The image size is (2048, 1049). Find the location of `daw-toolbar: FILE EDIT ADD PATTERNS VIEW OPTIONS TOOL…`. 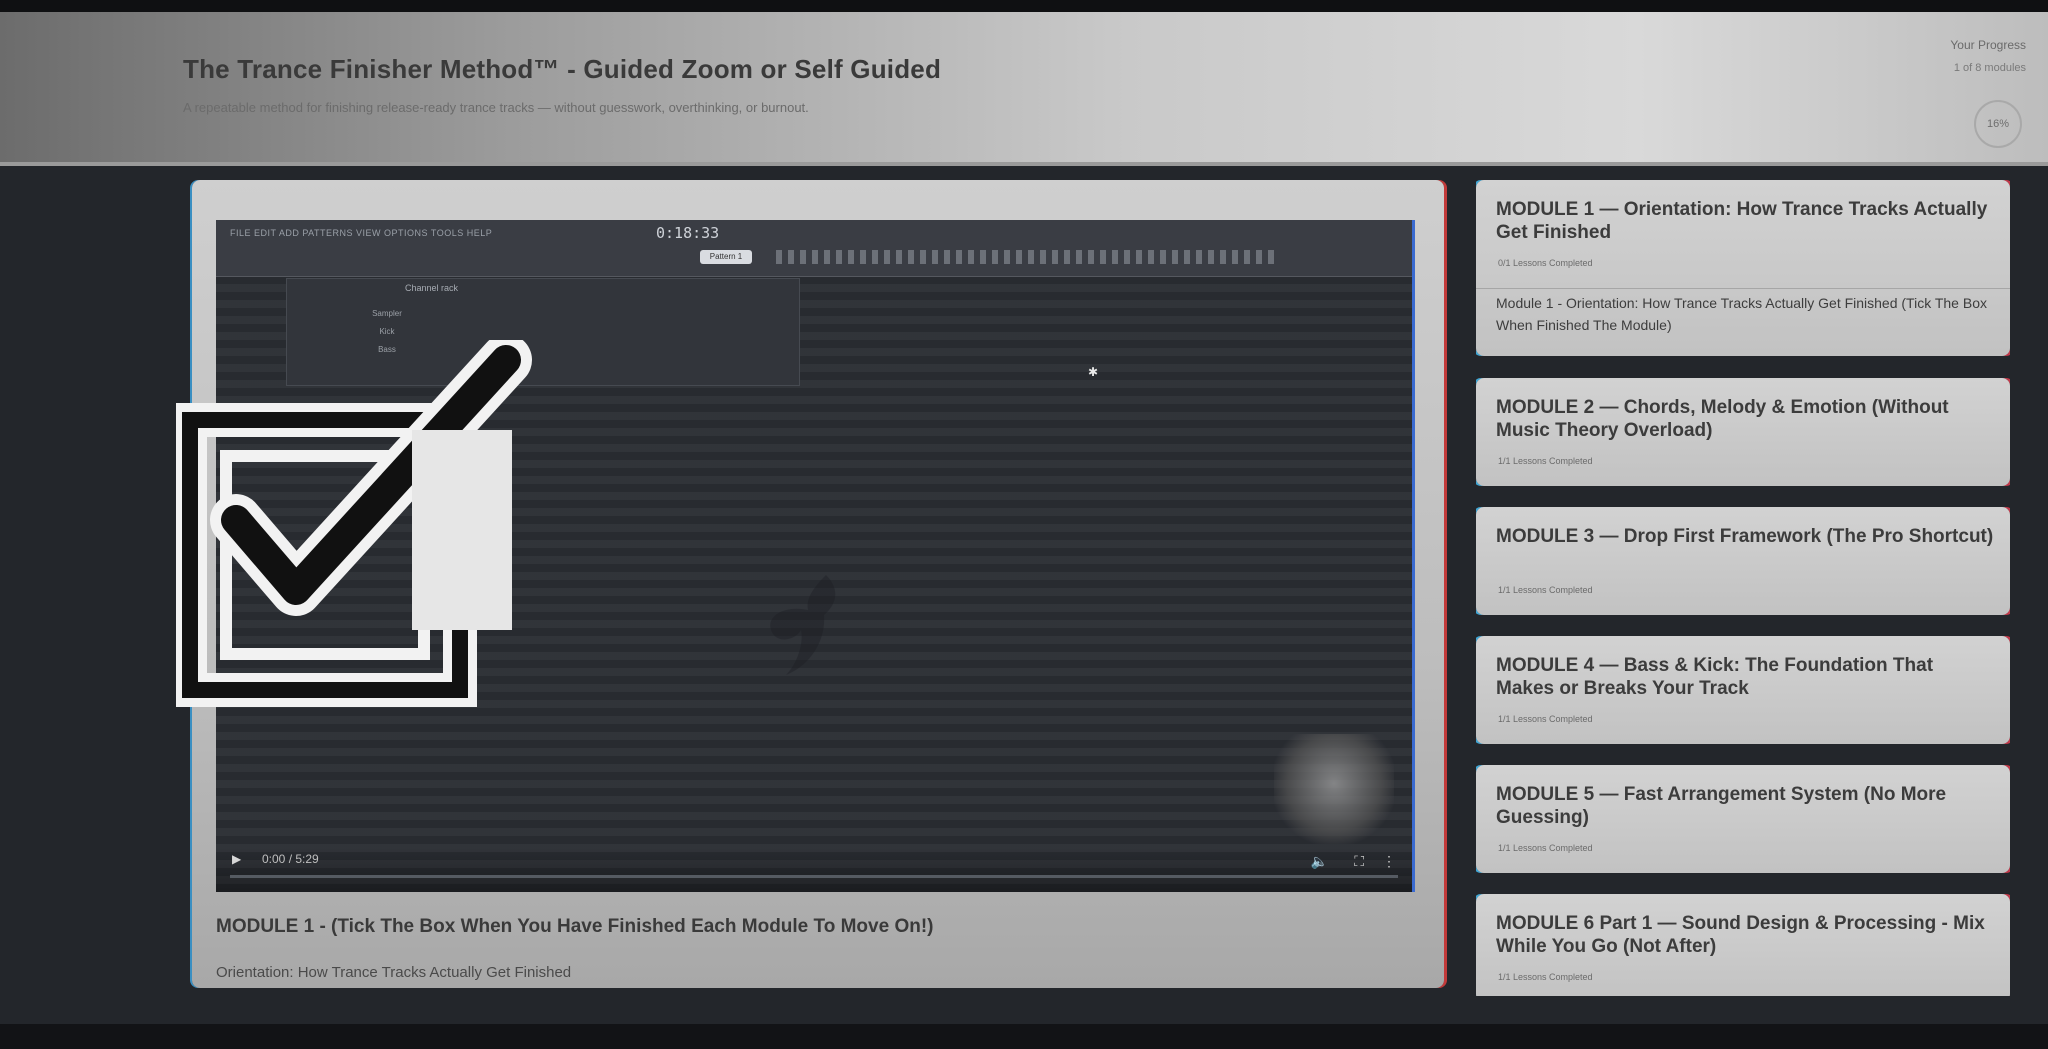

daw-toolbar: FILE EDIT ADD PATTERNS VIEW OPTIONS TOOL… is located at coordinates (814, 248).